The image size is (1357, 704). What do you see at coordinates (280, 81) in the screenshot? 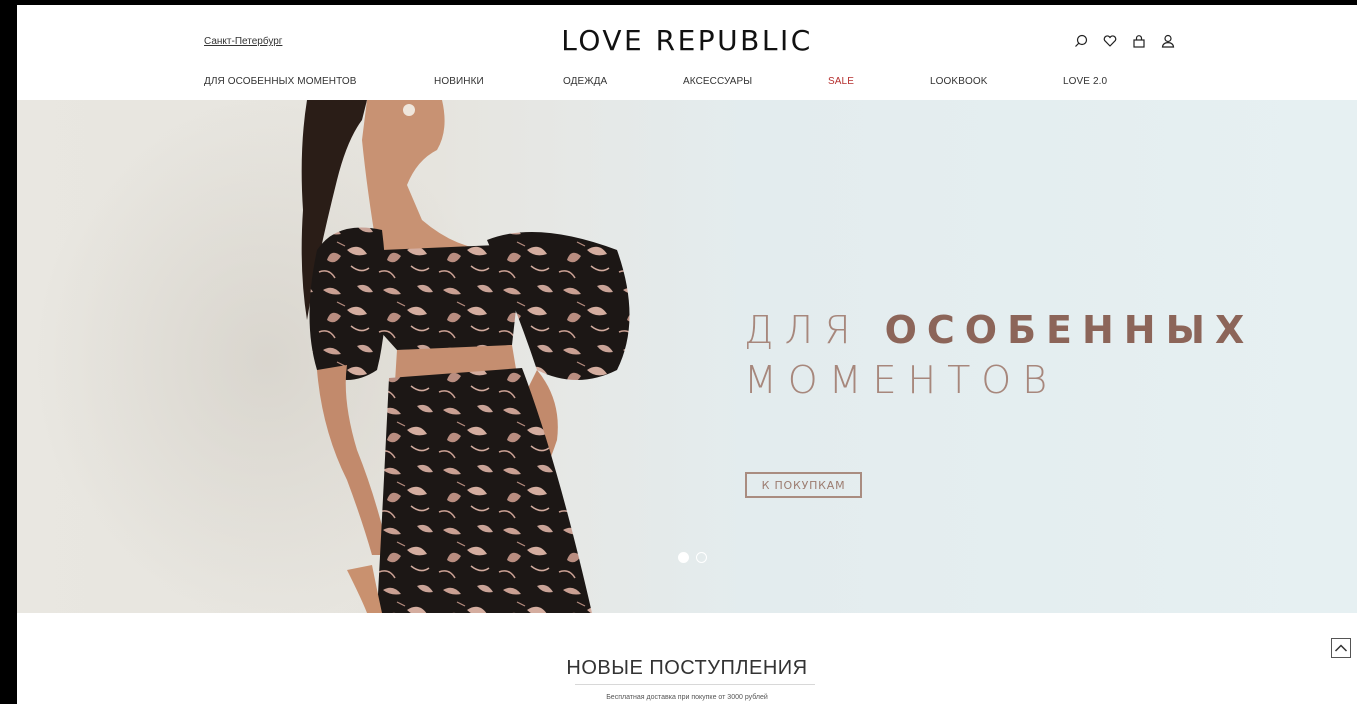
I see `nav-item-special-moments: ДЛЯ ОСОБЕННЫХ МОМЕНТОВ` at bounding box center [280, 81].